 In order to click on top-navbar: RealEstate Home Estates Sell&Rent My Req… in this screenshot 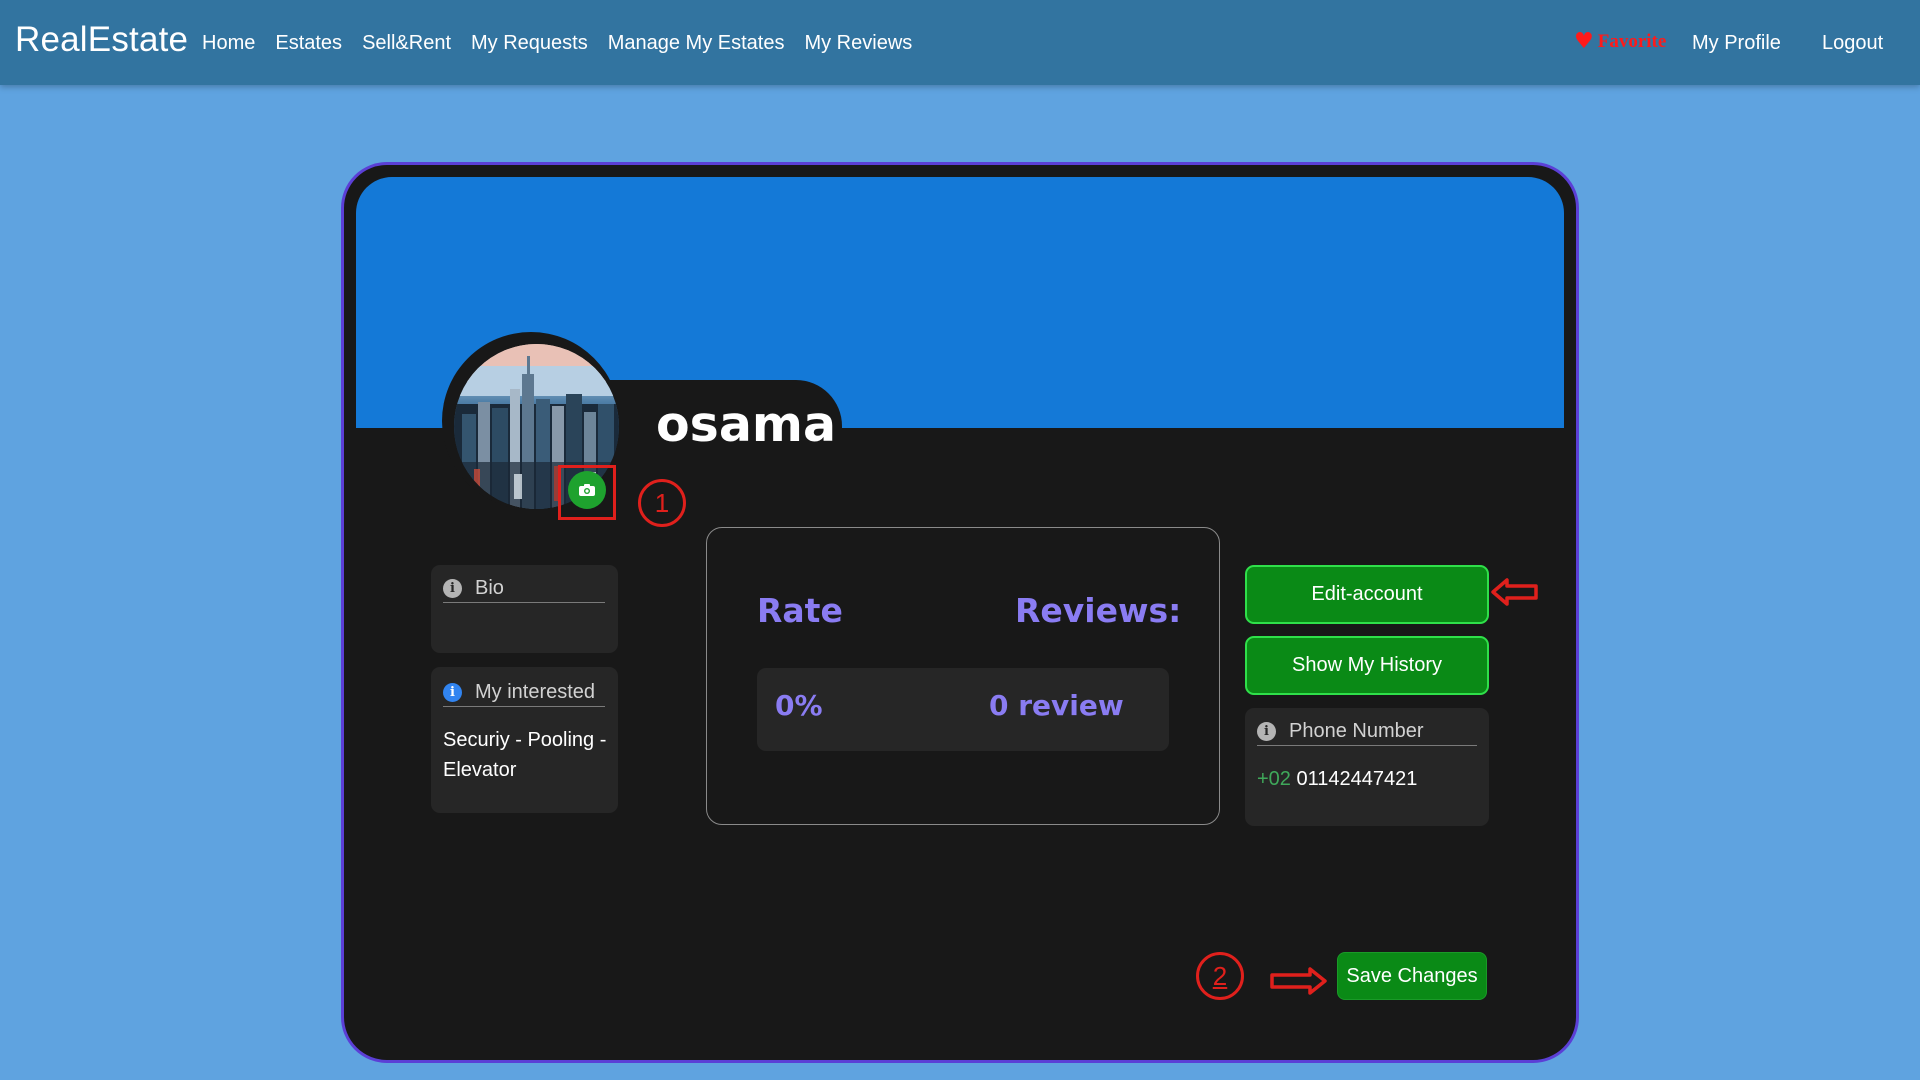, I will do `click(960, 42)`.